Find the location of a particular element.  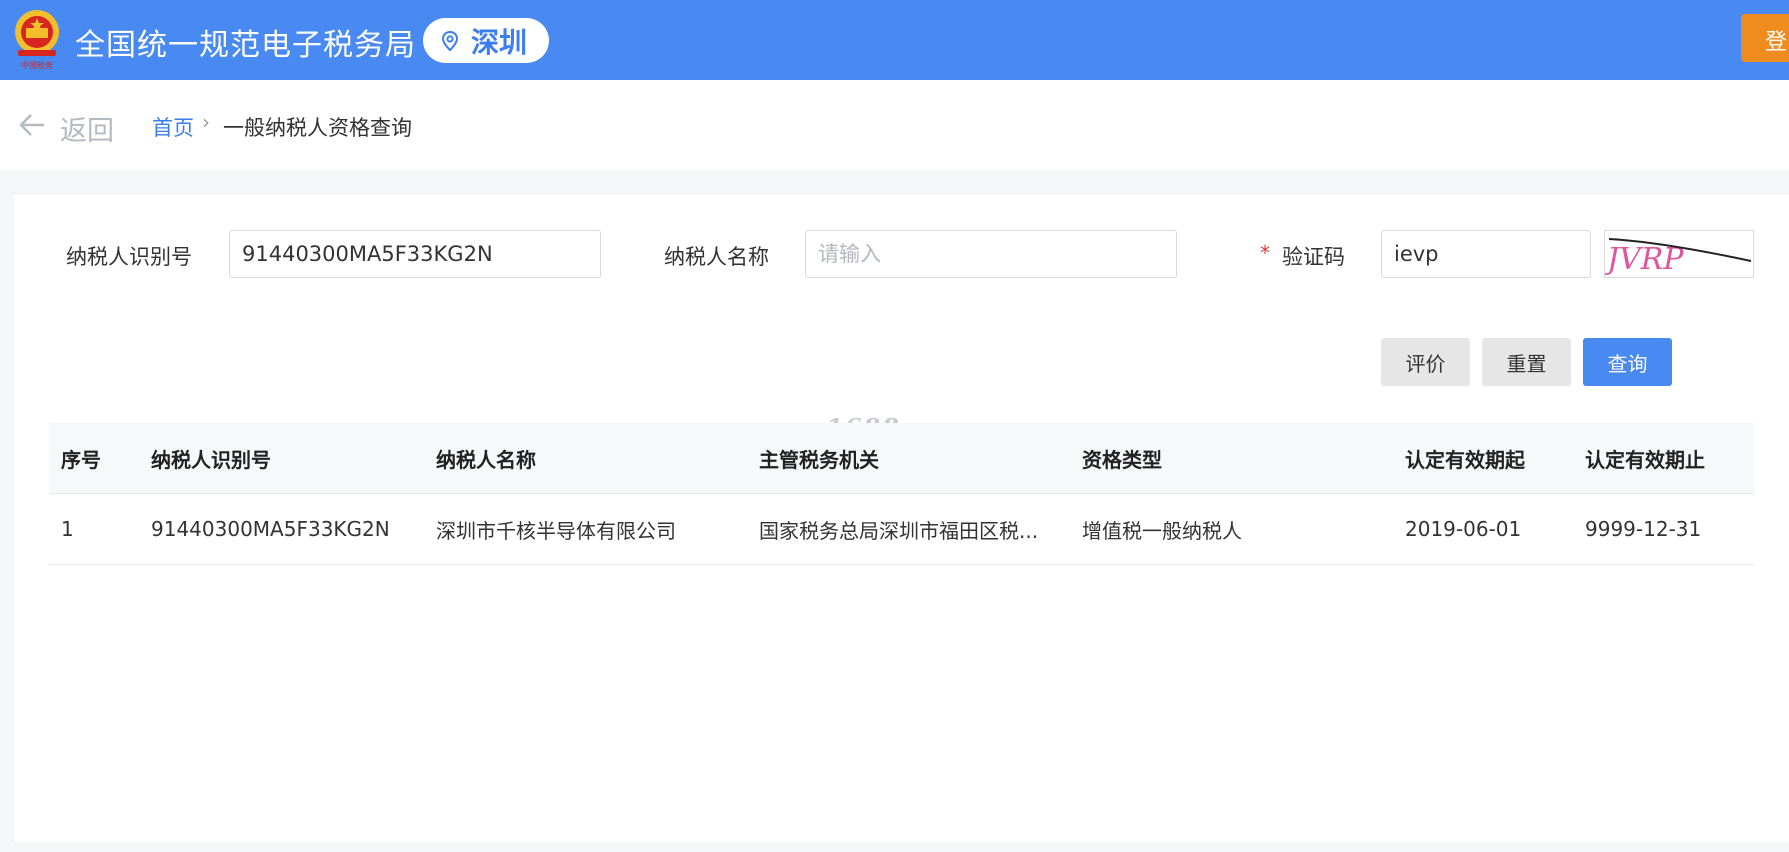

breadcrumb-current: 一般纳税人资格查询 is located at coordinates (317, 128).